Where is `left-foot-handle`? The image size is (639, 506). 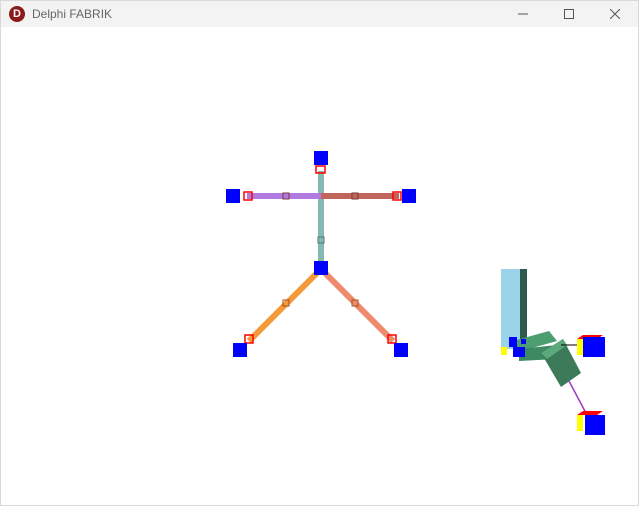 left-foot-handle is located at coordinates (240, 350).